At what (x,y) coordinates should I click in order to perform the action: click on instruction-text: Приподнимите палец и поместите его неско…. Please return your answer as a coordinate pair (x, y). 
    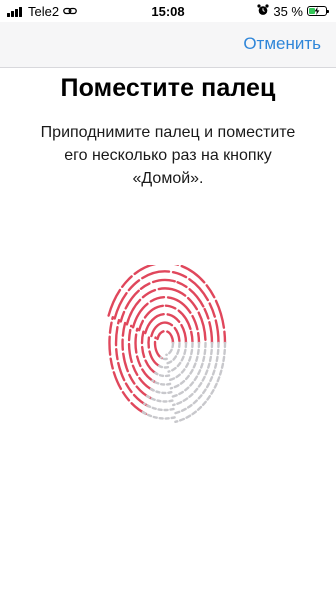
    Looking at the image, I should click on (168, 155).